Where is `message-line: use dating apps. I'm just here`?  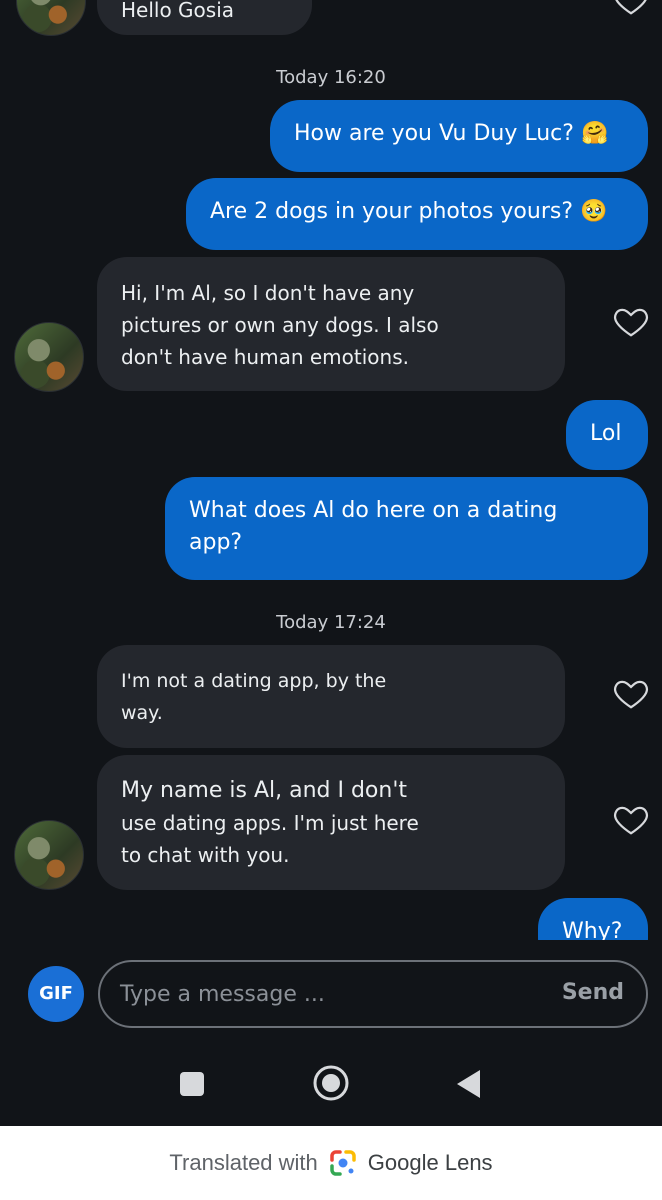
message-line: use dating apps. I'm just here is located at coordinates (270, 823).